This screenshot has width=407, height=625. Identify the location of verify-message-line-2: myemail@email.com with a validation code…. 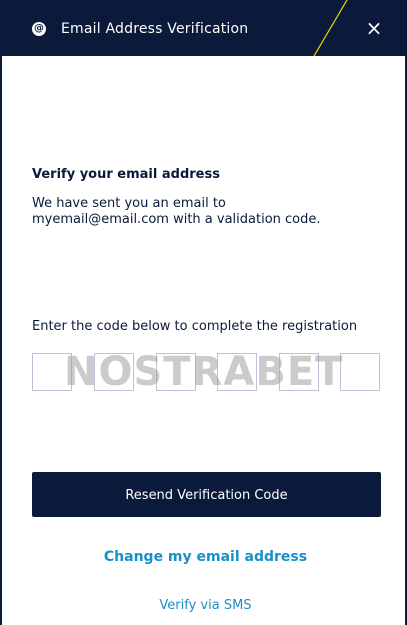
(176, 219).